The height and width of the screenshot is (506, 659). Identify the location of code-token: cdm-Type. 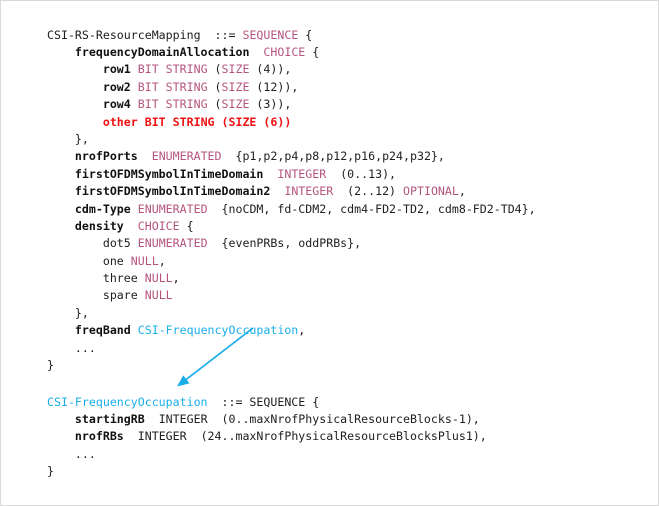
(102, 208).